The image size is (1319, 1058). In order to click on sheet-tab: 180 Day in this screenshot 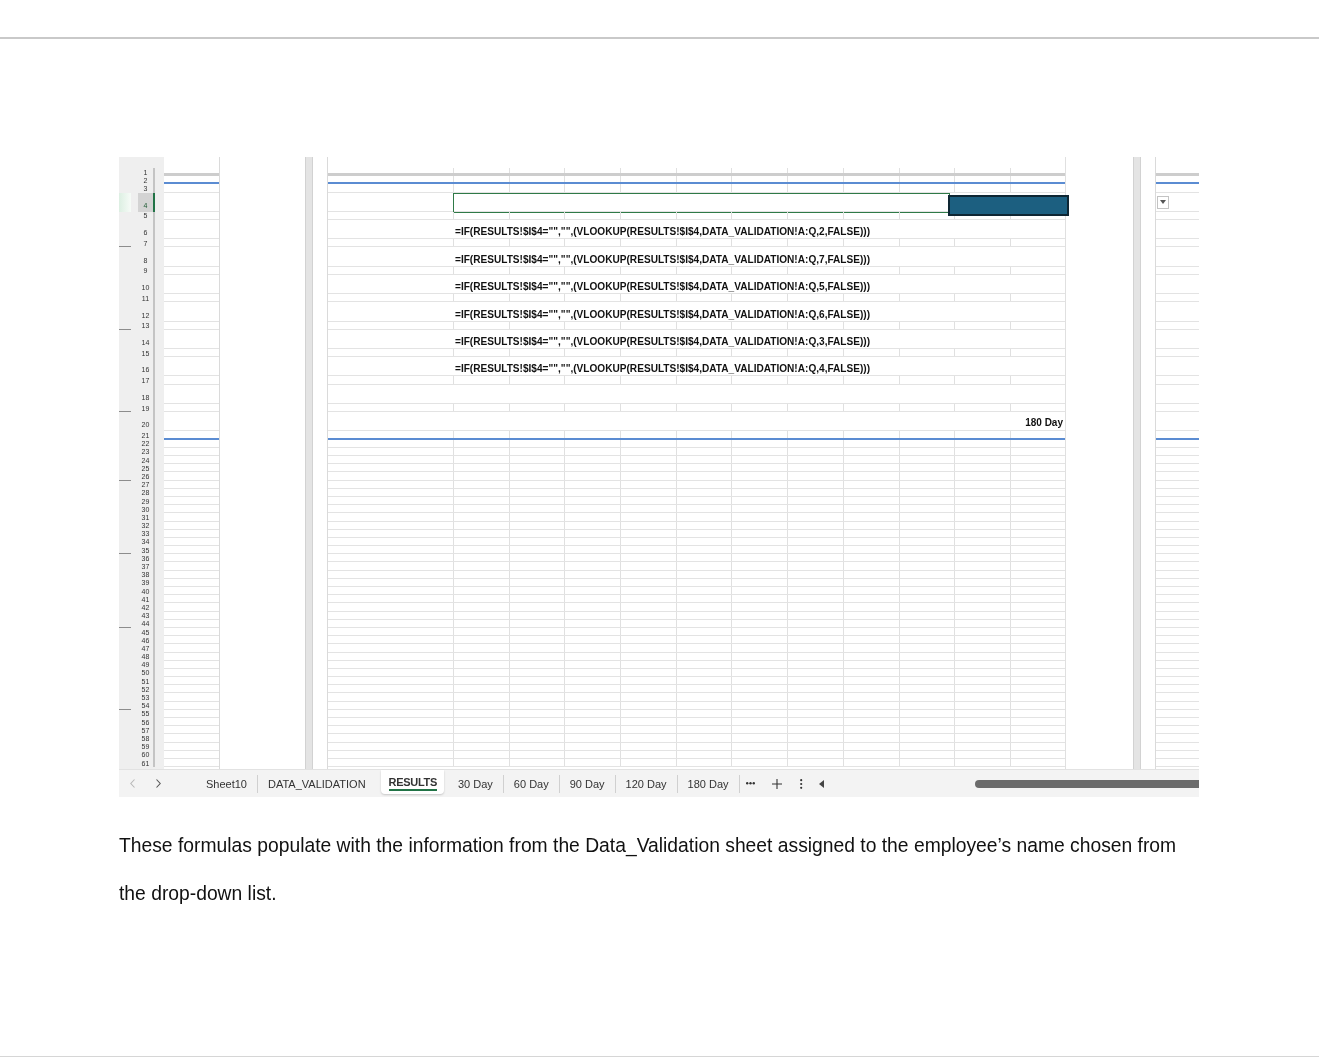, I will do `click(707, 783)`.